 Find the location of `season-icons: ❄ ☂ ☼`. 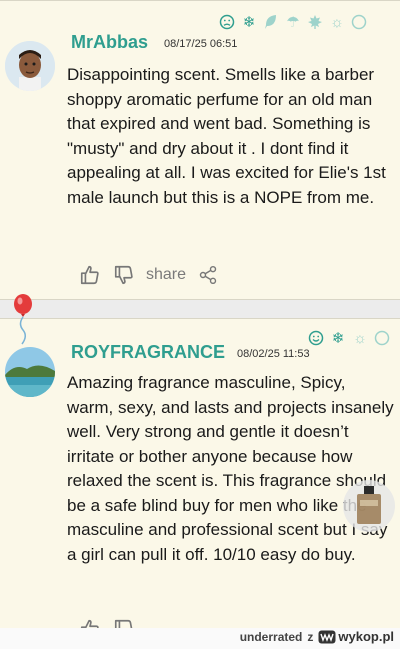

season-icons: ❄ ☂ ☼ is located at coordinates (293, 22).